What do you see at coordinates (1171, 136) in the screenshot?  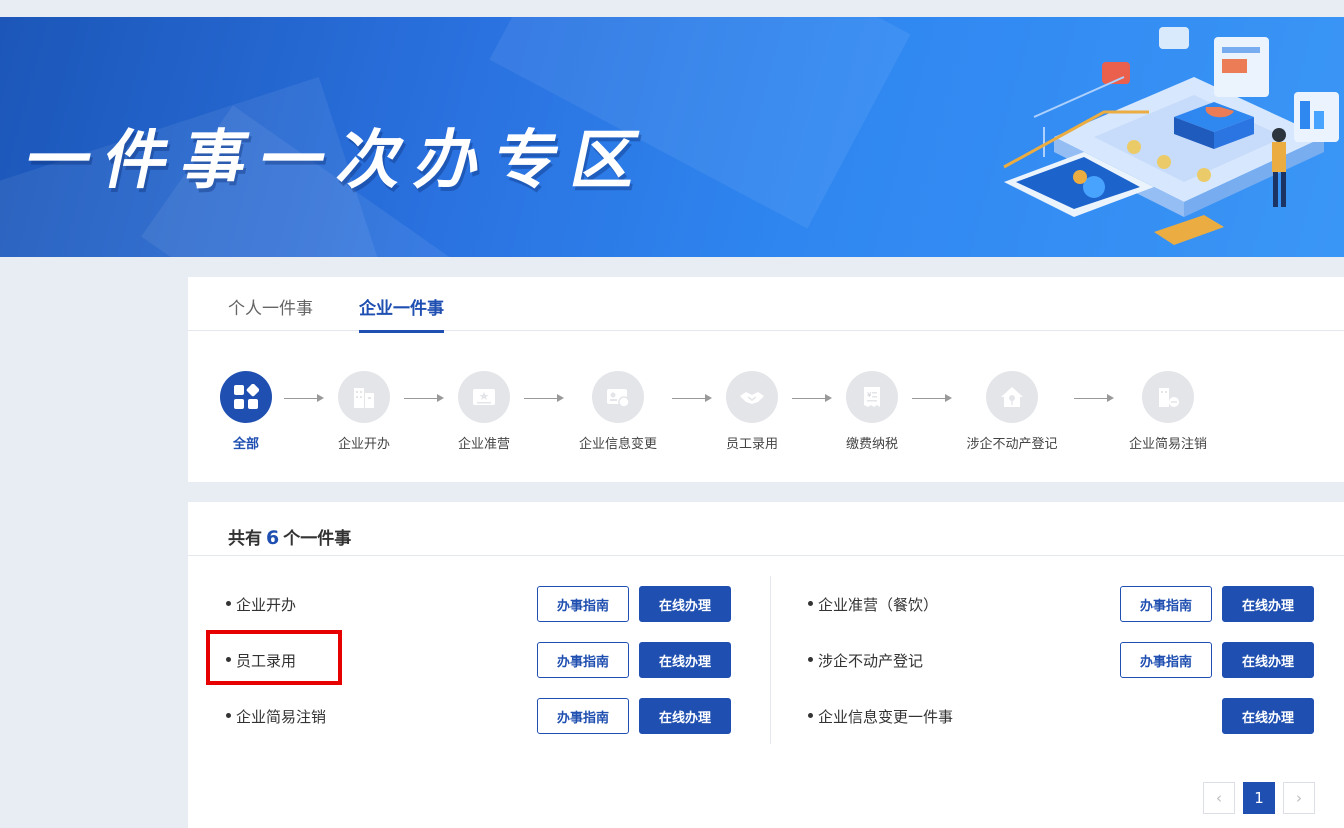 I see `isometric-illustration` at bounding box center [1171, 136].